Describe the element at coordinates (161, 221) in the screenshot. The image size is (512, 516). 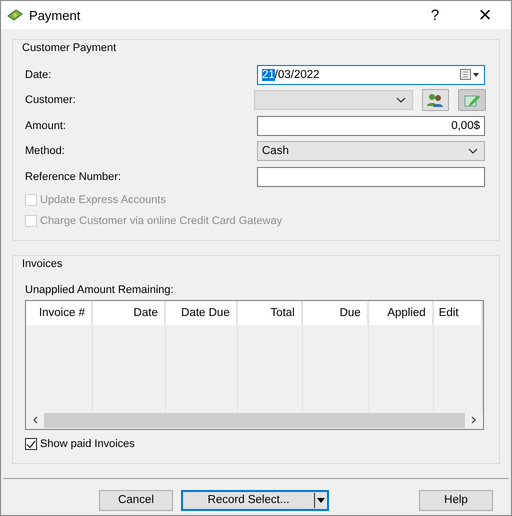
I see `checkbox-label: Charge Customer via online Credit Card Gateway` at that location.